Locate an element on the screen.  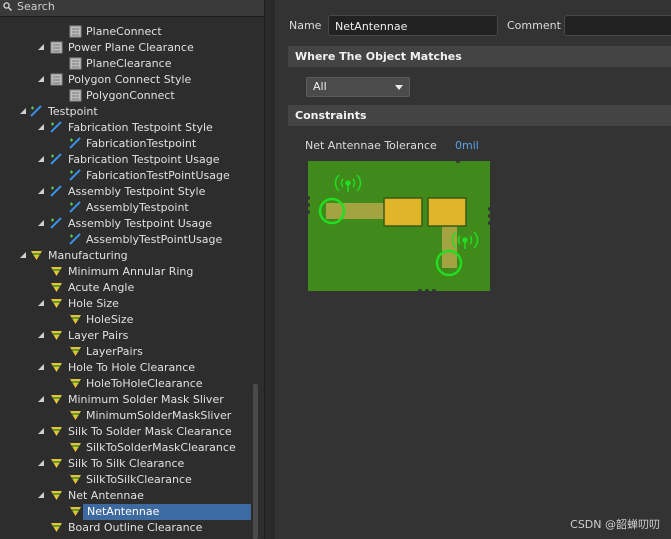
tree-item: LayerPairs is located at coordinates (129, 352).